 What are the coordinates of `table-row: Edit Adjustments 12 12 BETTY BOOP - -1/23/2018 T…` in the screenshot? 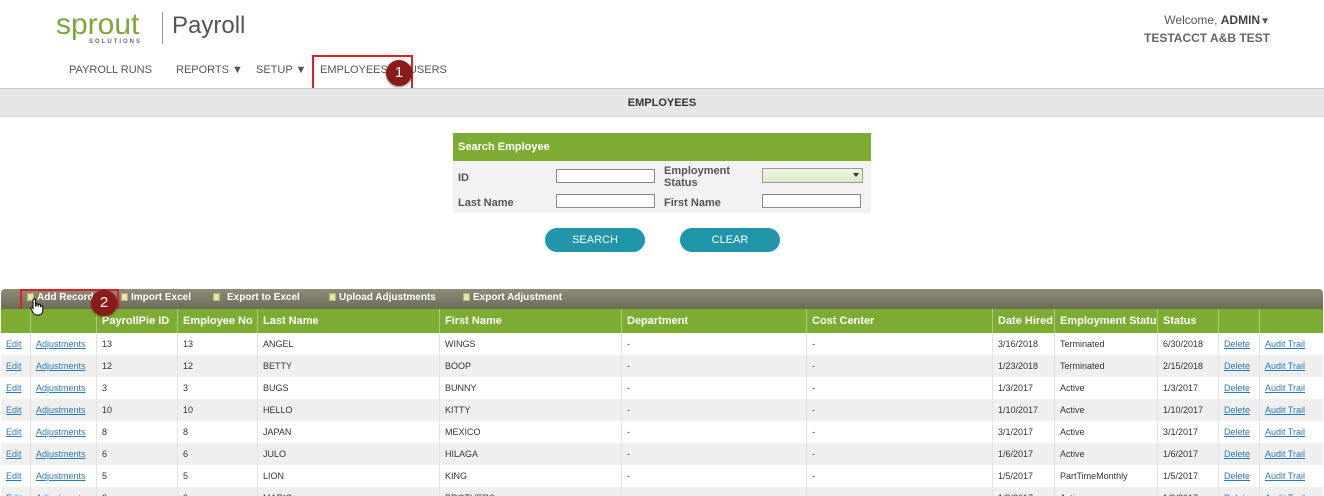 It's located at (662, 366).